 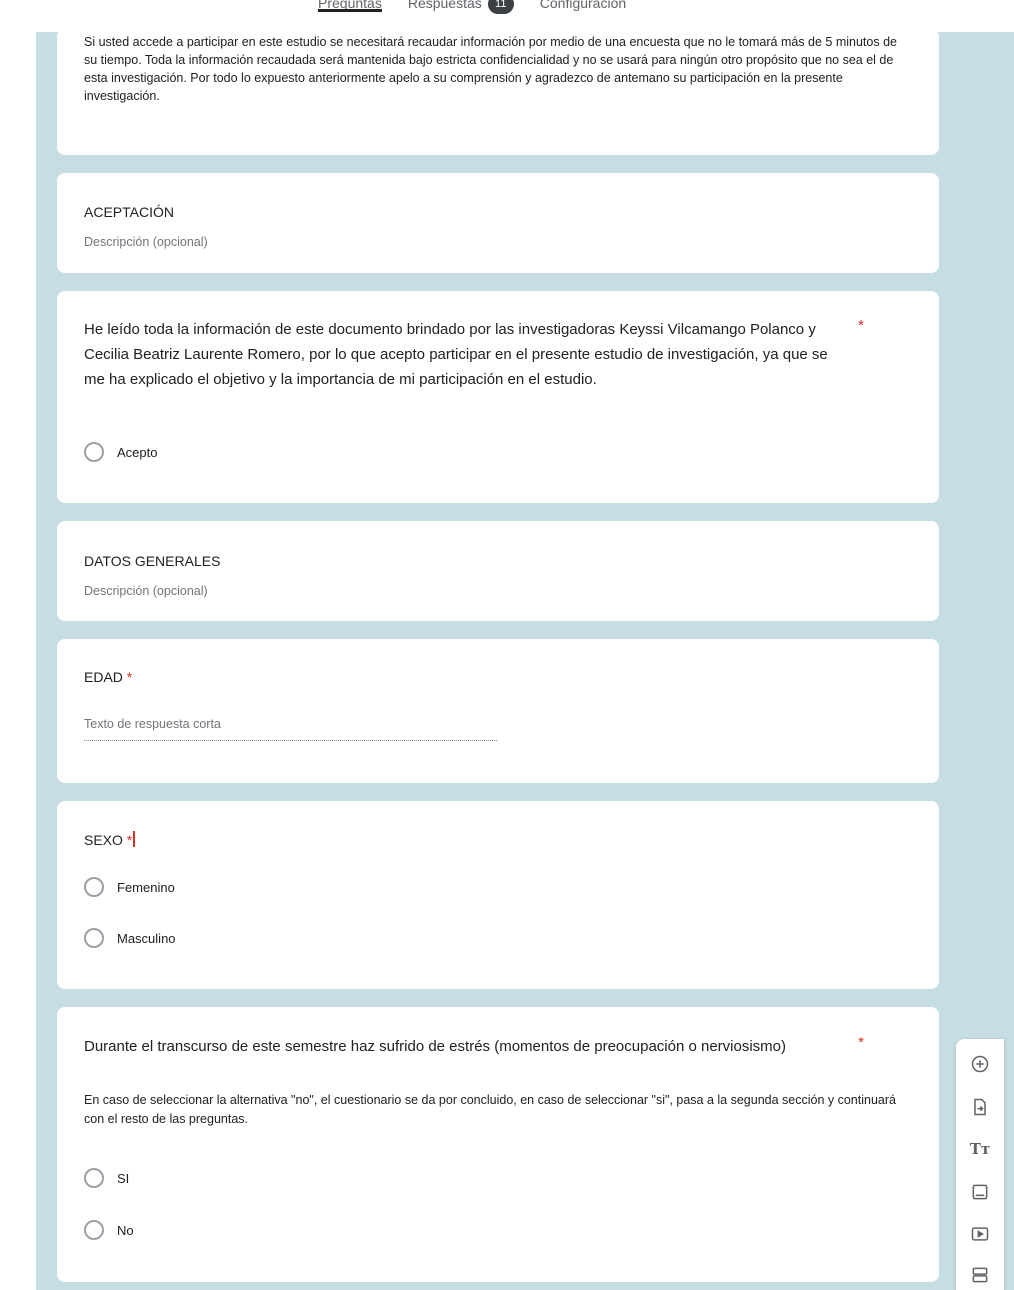 I want to click on question-title: SEXO *, so click(x=110, y=840).